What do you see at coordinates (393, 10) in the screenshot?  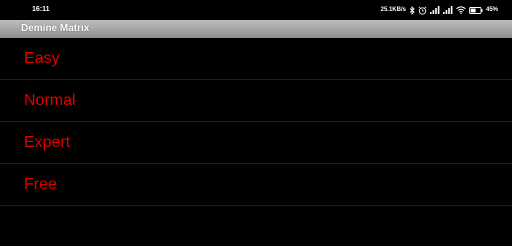 I see `network-speed: 25.1KB/s` at bounding box center [393, 10].